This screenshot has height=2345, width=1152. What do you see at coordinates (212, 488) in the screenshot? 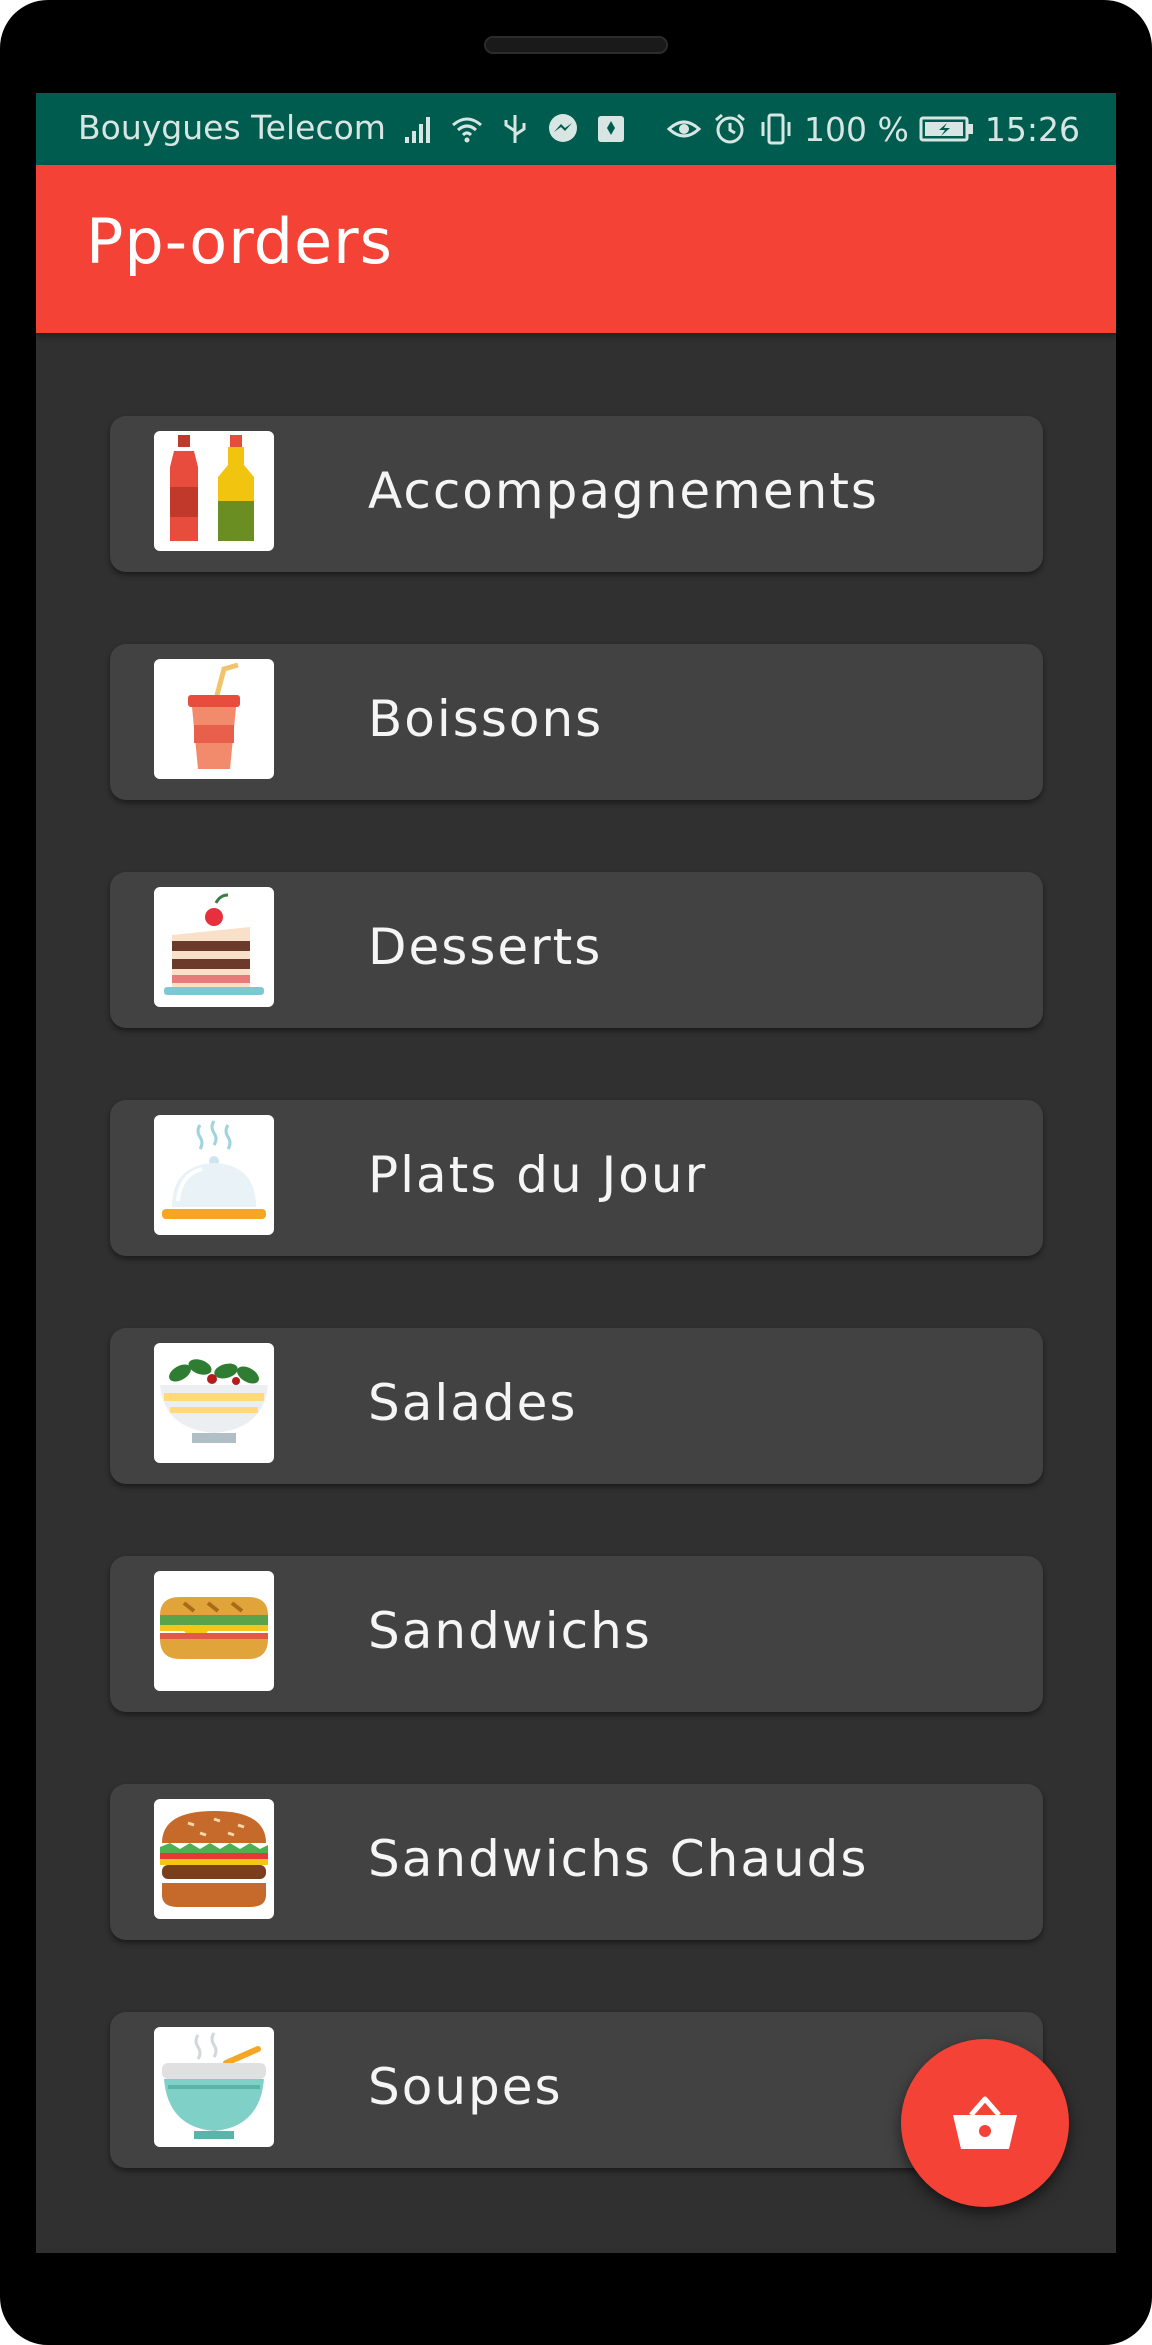
I see `sauce-bottles-icon` at bounding box center [212, 488].